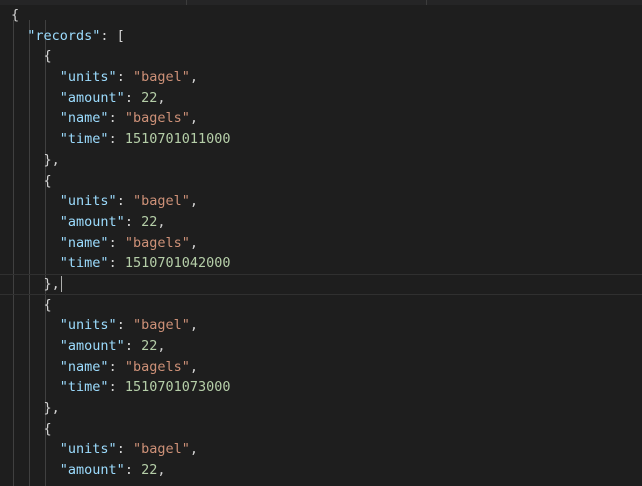 The image size is (642, 486). What do you see at coordinates (64, 35) in the screenshot?
I see `json-key: "records"` at bounding box center [64, 35].